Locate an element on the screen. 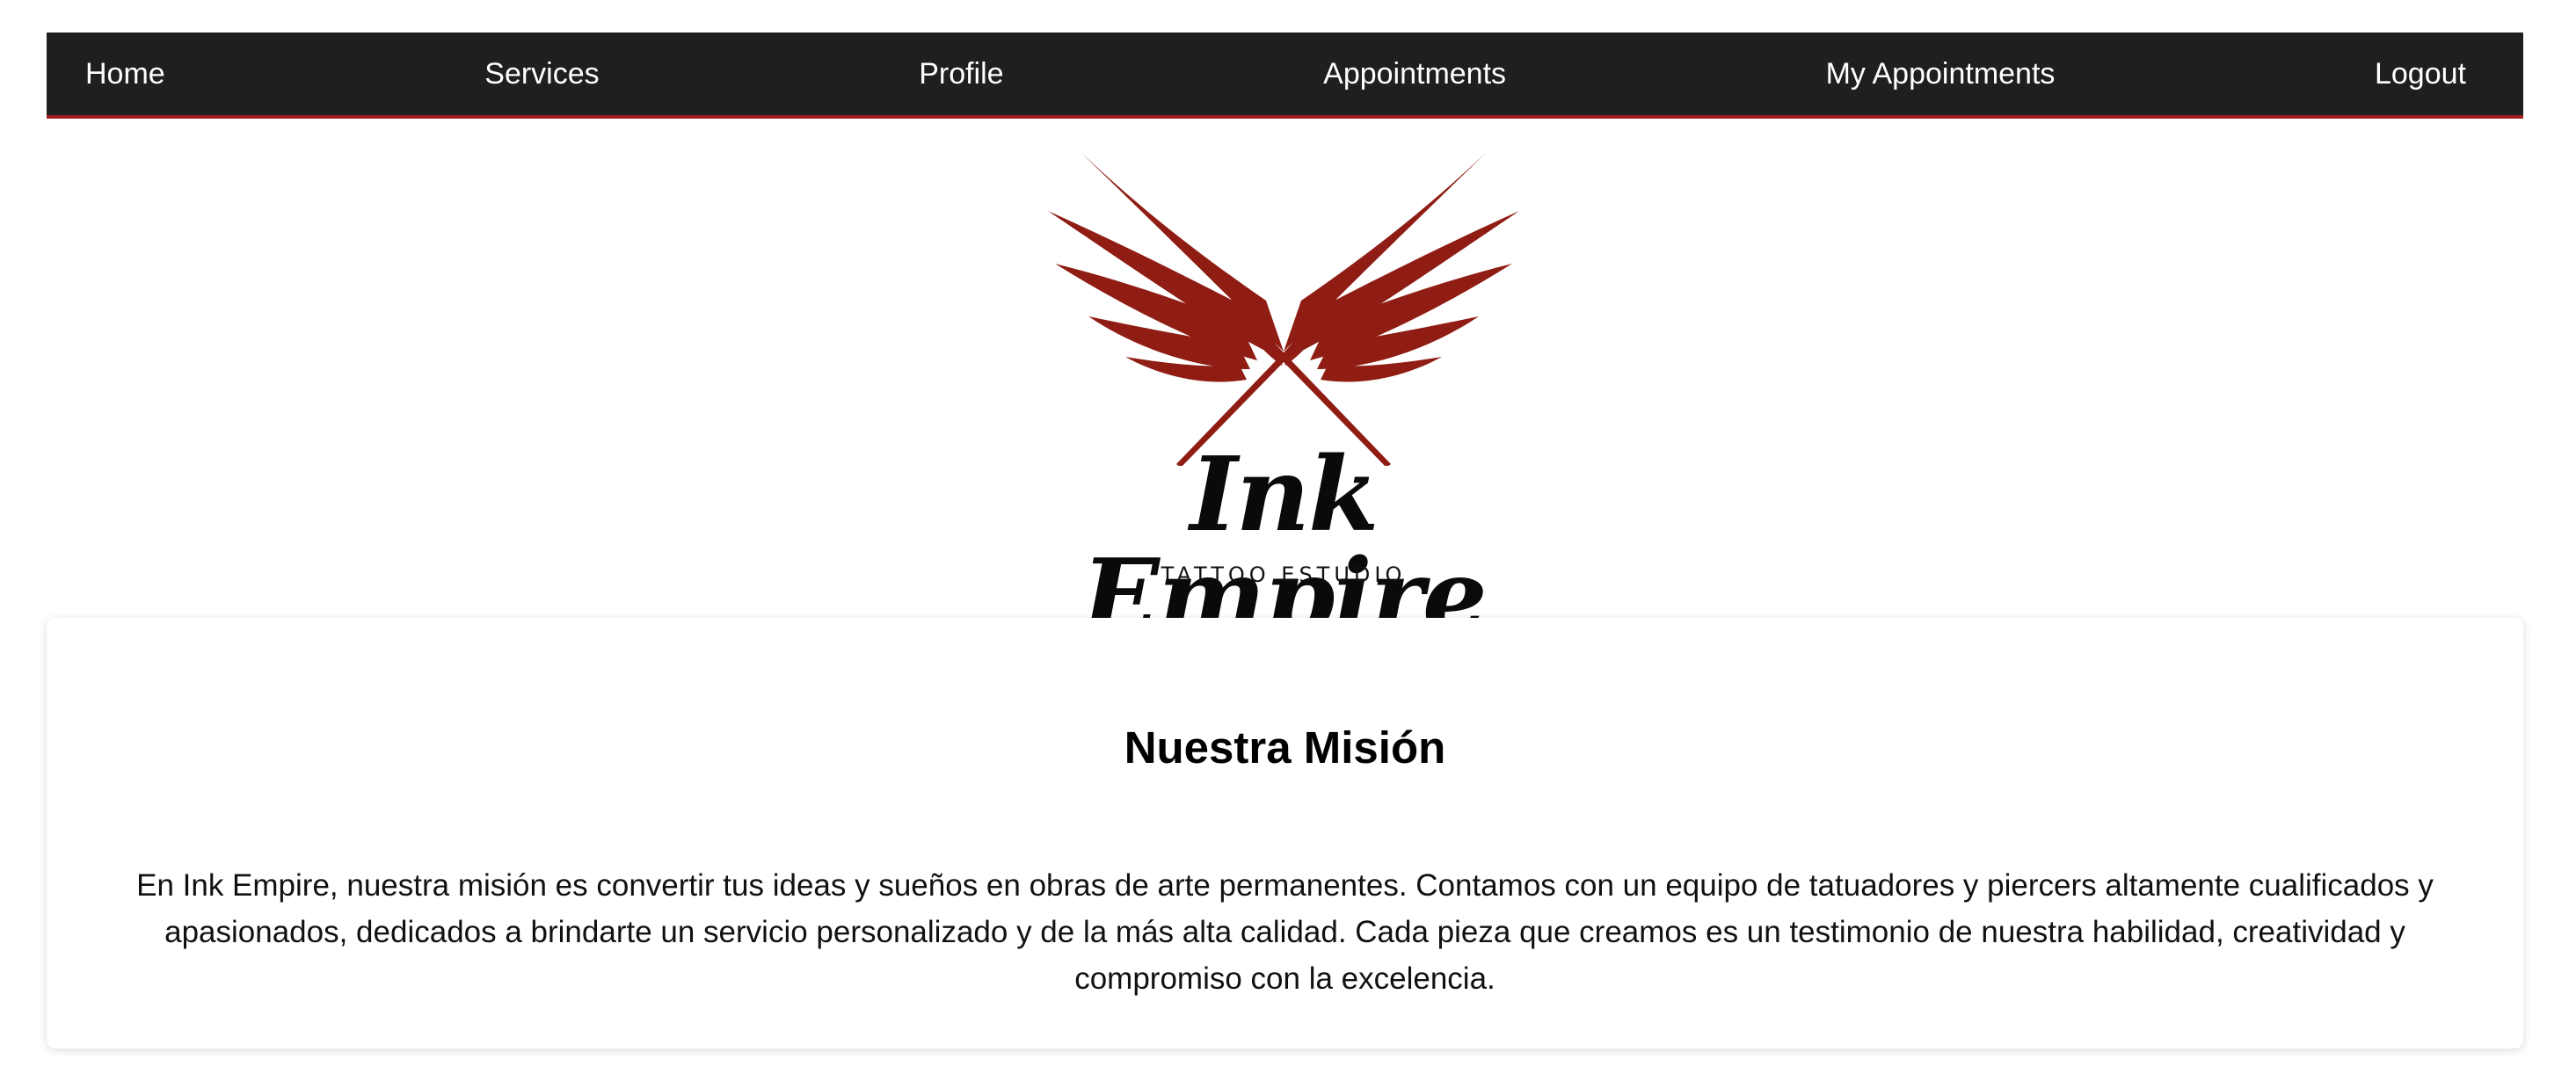  nav-link-appointments: Appointments is located at coordinates (1414, 74).